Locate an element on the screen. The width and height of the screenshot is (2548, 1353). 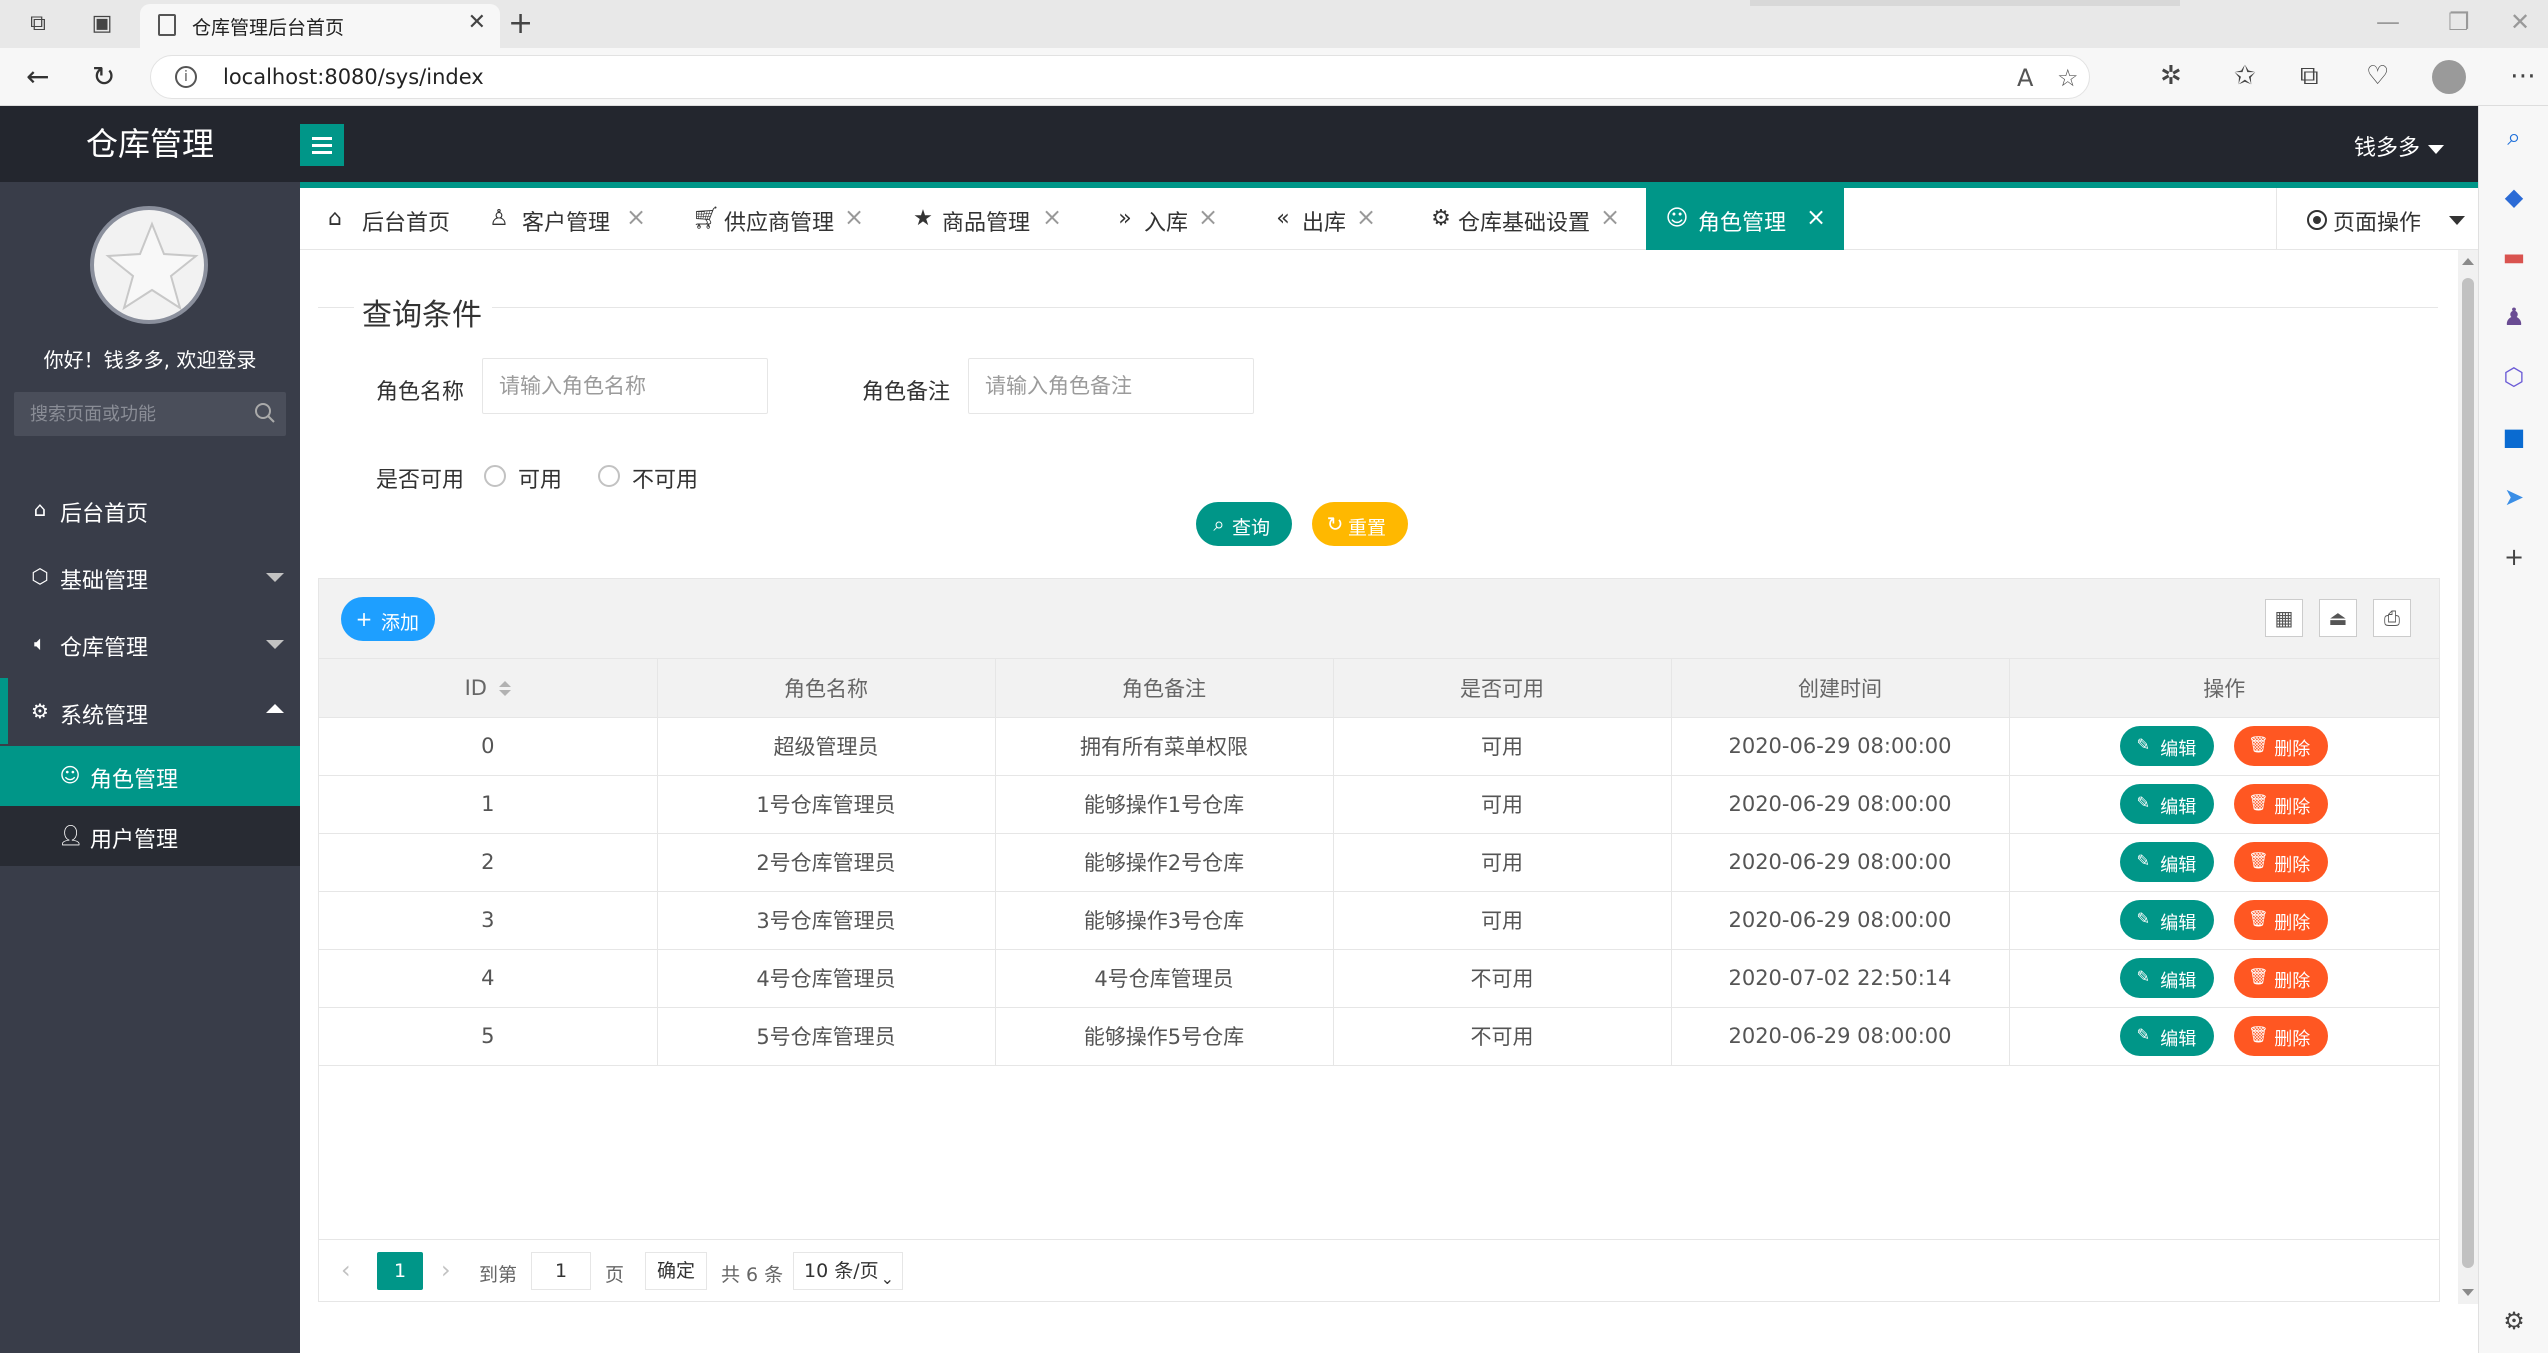
content-scrollbar is located at coordinates (2468, 777).